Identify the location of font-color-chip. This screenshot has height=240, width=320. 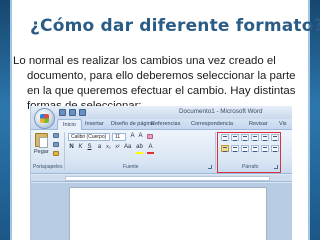
(150, 153).